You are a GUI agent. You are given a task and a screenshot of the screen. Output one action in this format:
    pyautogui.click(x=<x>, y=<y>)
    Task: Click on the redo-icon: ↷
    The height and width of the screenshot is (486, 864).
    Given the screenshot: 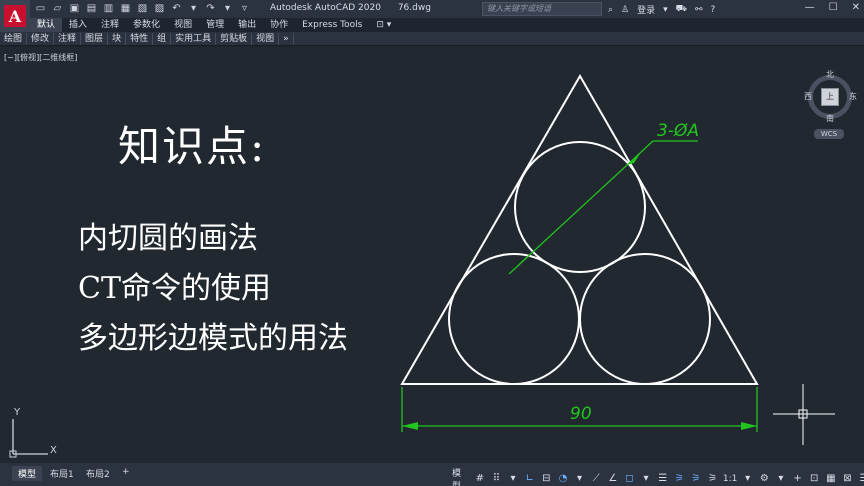 What is the action you would take?
    pyautogui.click(x=210, y=8)
    